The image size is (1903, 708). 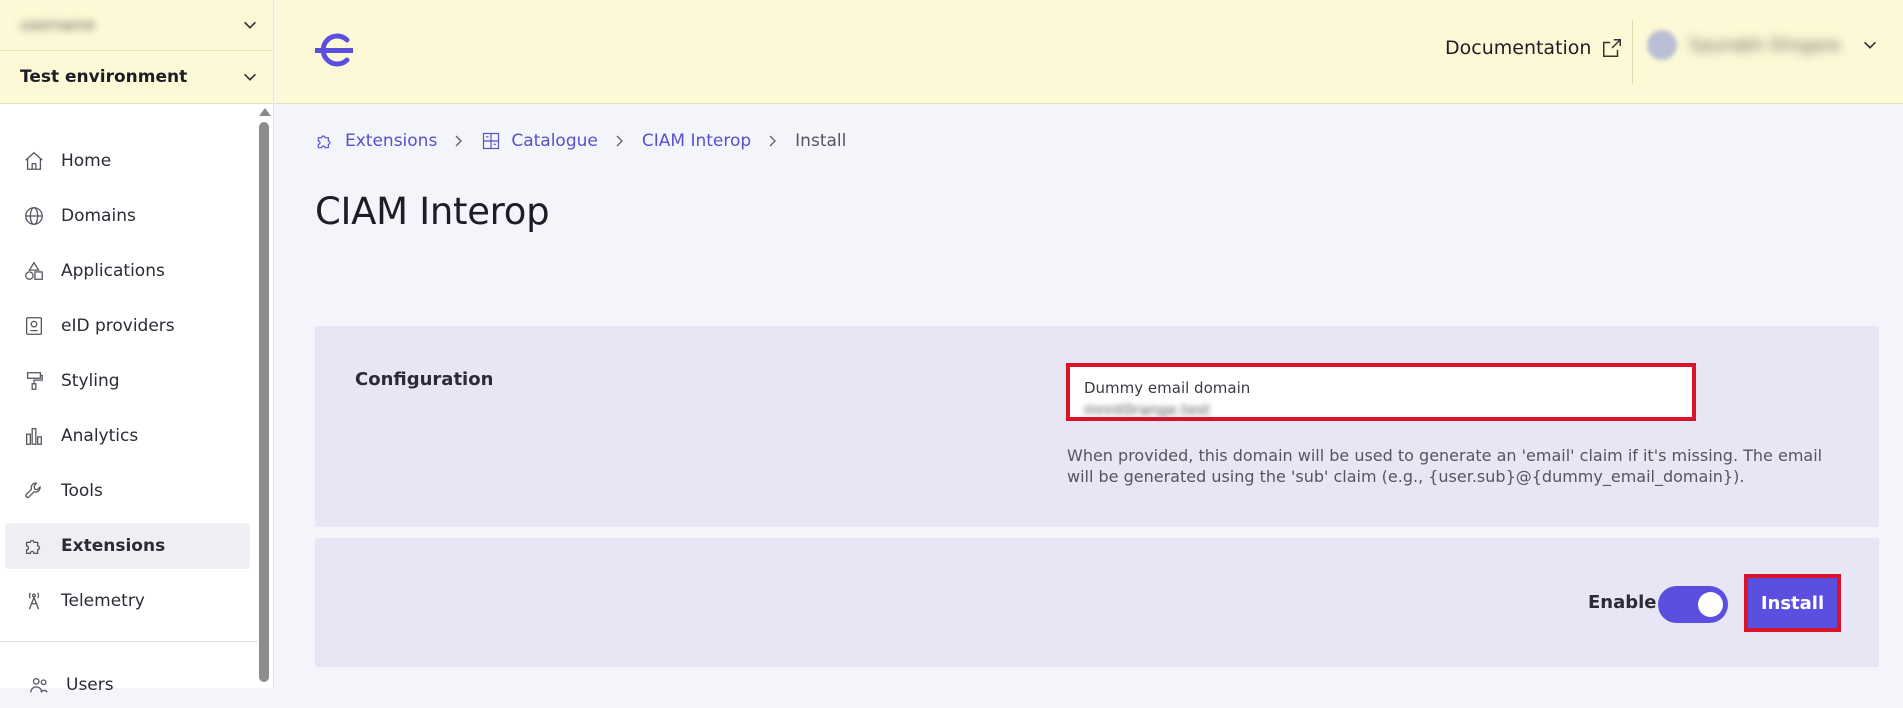 What do you see at coordinates (1622, 602) in the screenshot?
I see `enable-label: Enable` at bounding box center [1622, 602].